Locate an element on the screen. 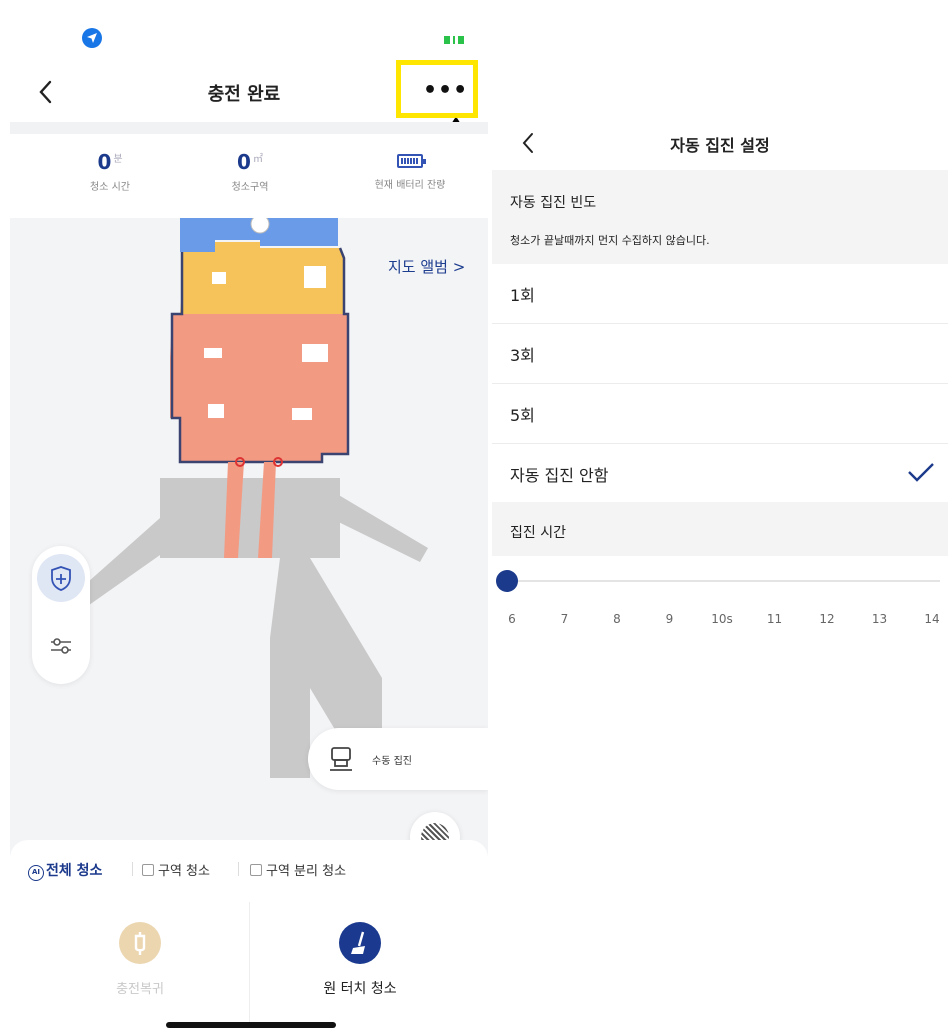 The height and width of the screenshot is (1034, 948). nav-bar: 충전 완료 ••• is located at coordinates (244, 91).